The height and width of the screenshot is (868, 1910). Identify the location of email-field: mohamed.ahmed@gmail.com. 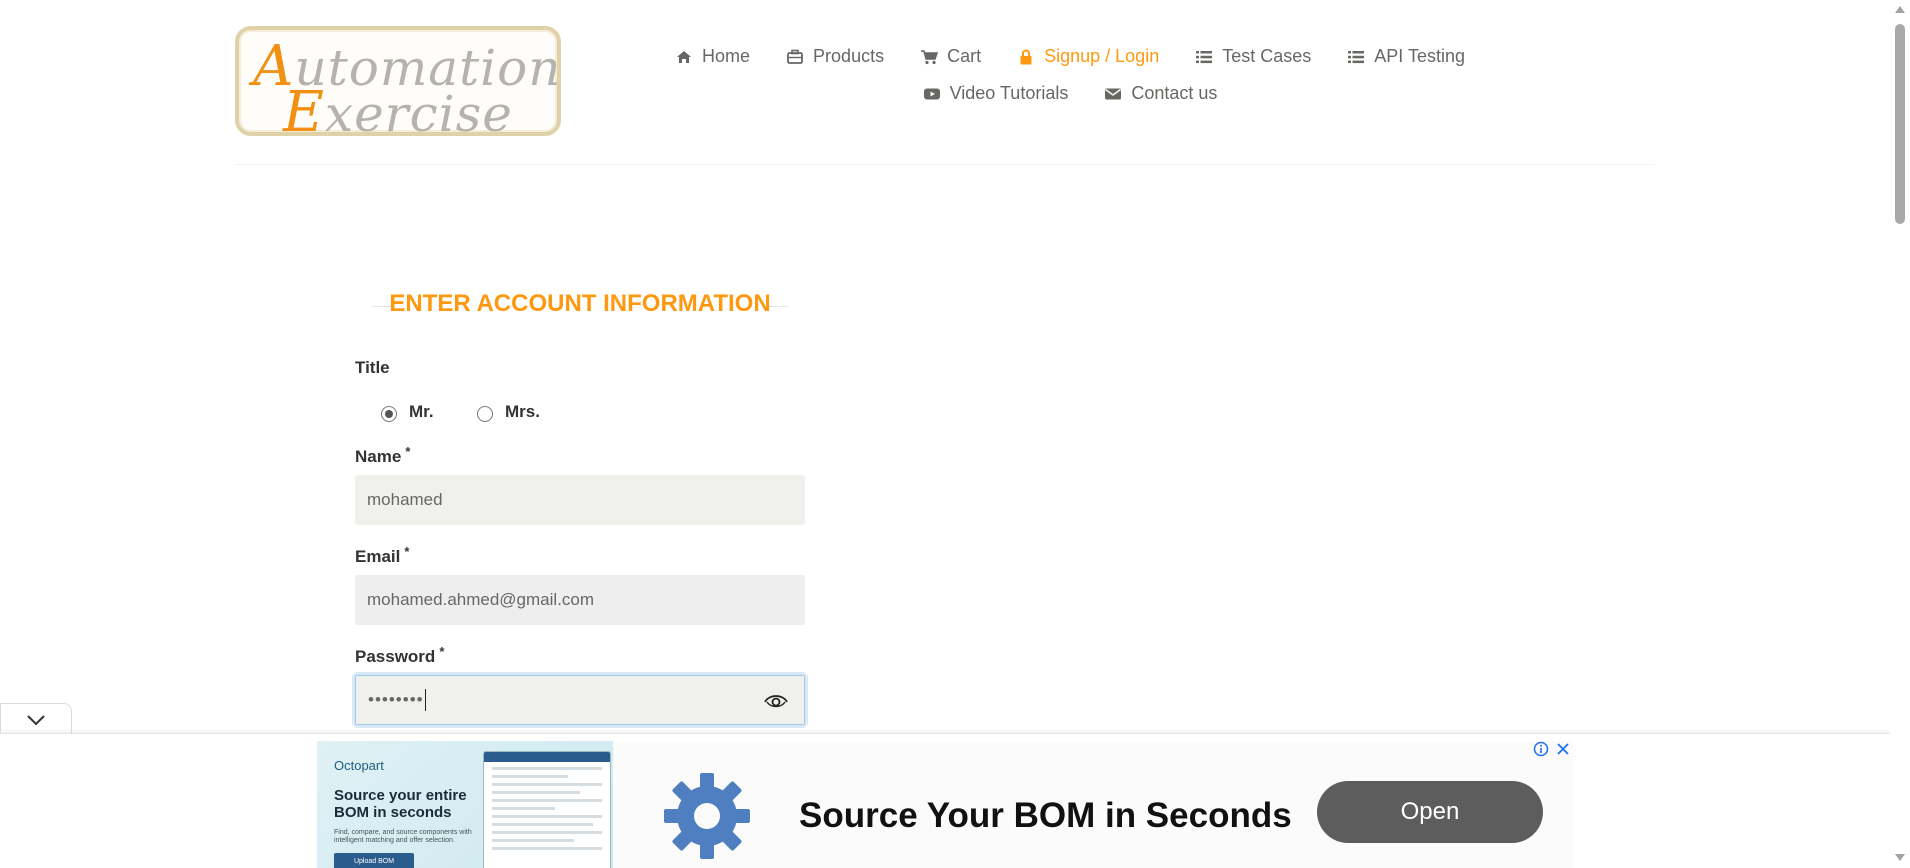
(580, 600).